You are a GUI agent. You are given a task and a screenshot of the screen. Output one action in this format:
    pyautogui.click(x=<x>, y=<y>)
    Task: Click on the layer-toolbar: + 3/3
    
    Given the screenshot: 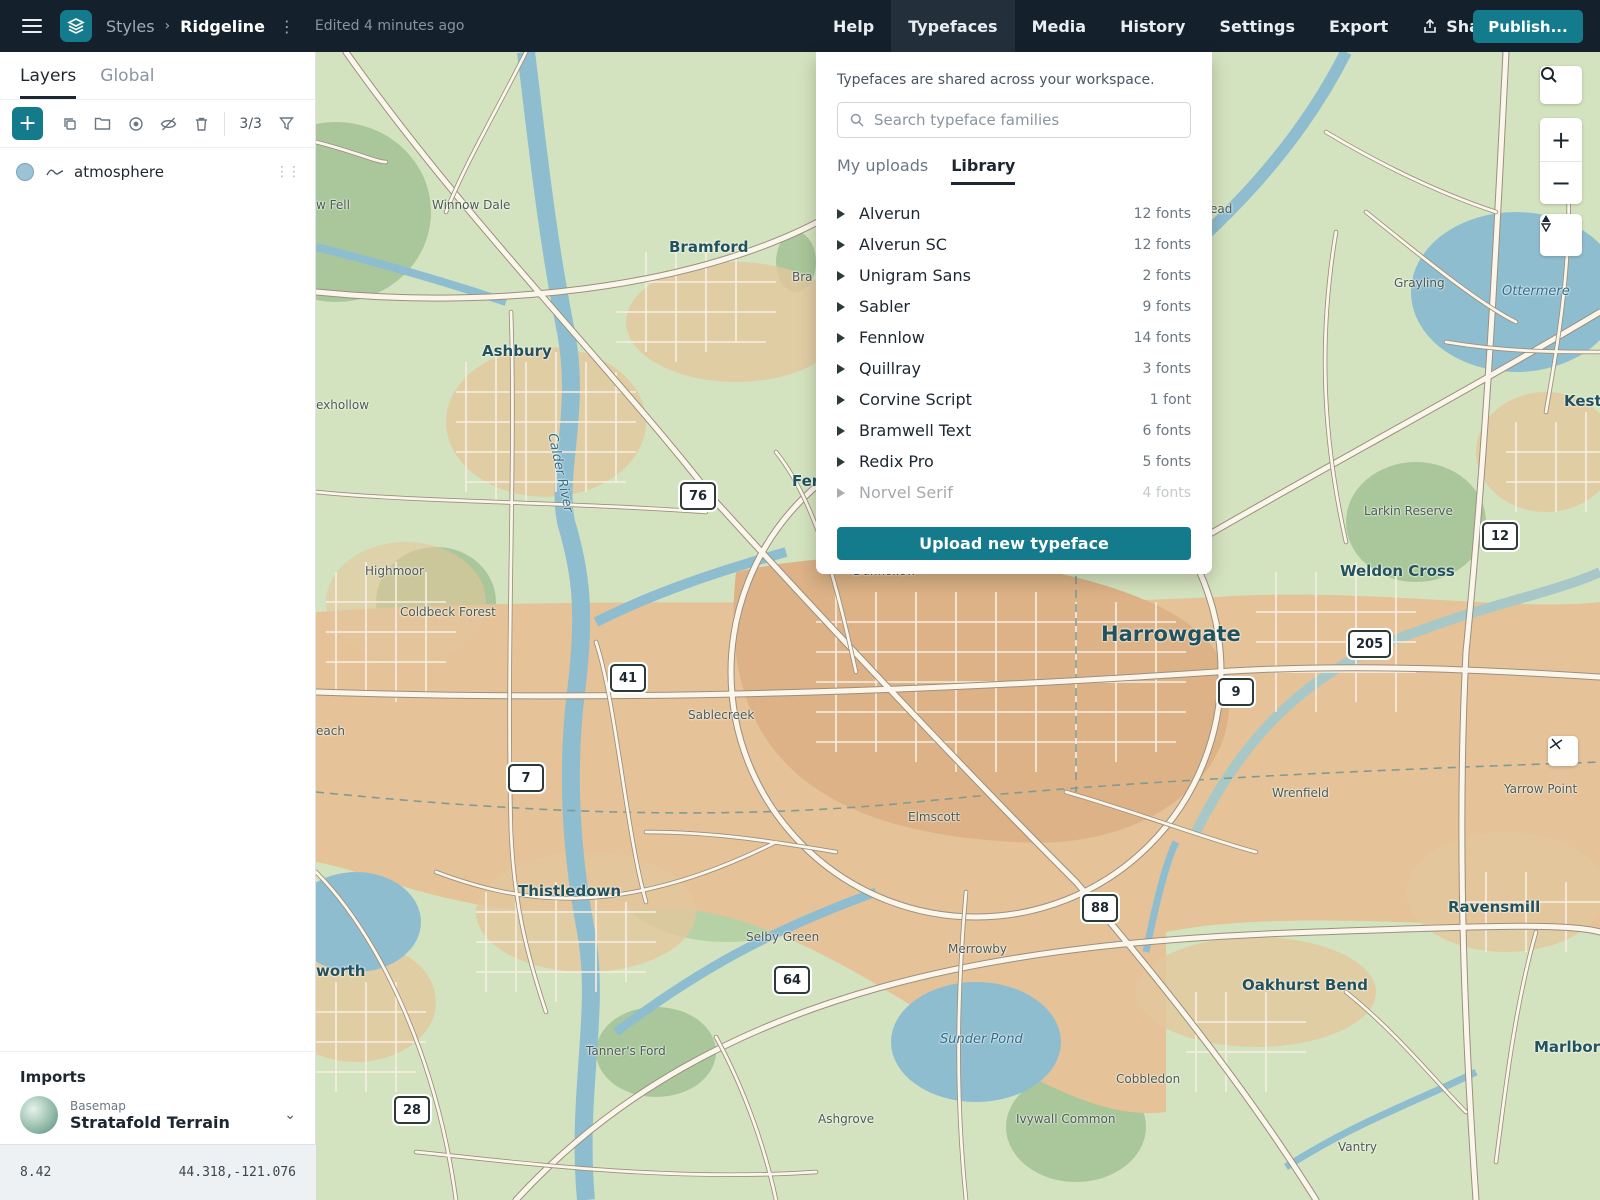 What is the action you would take?
    pyautogui.click(x=157, y=124)
    